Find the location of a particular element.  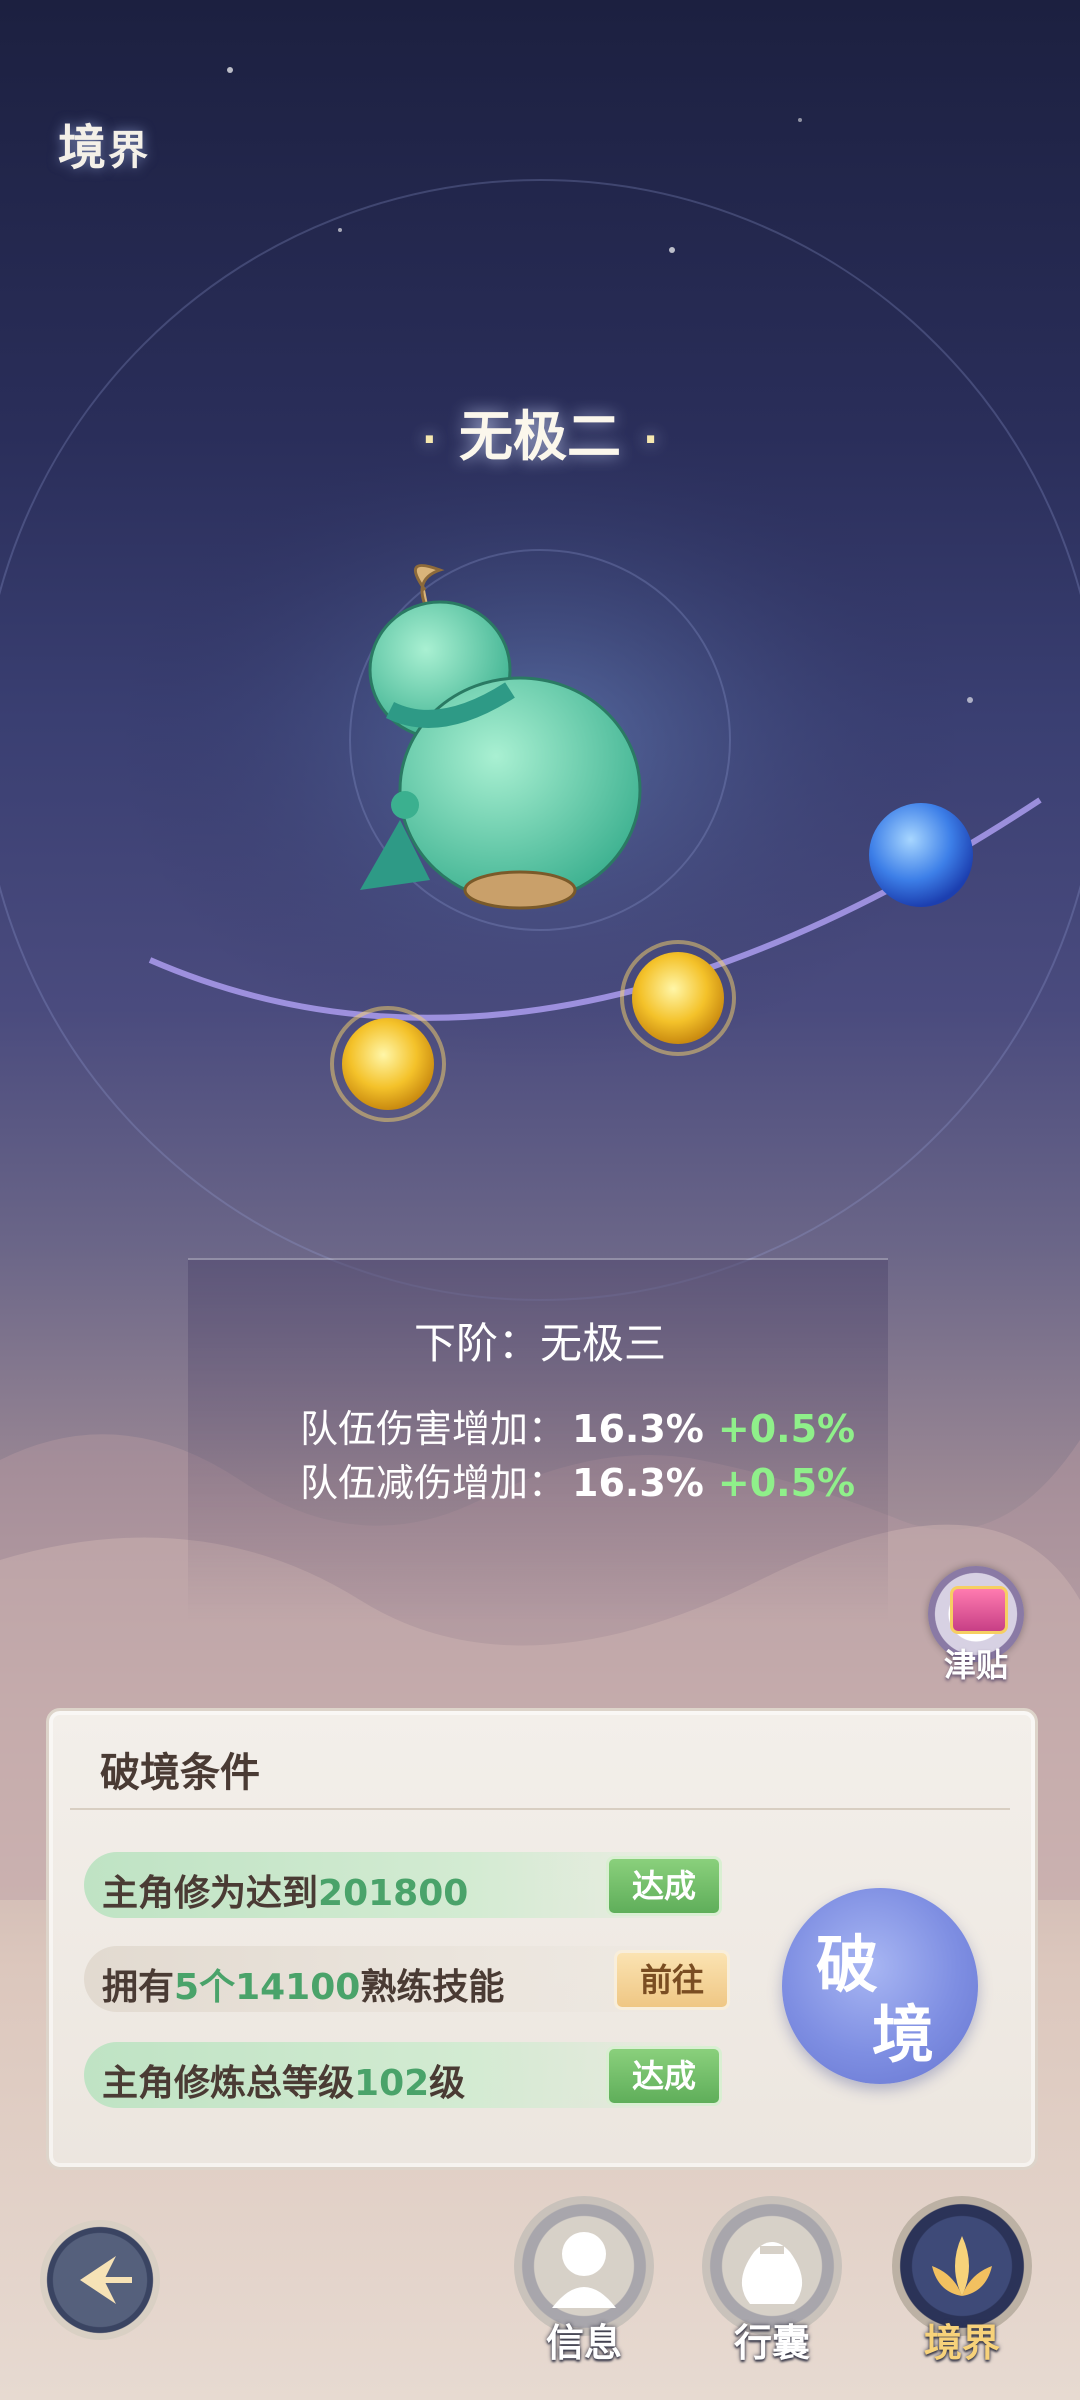

blue-orb-icon is located at coordinates (921, 855).